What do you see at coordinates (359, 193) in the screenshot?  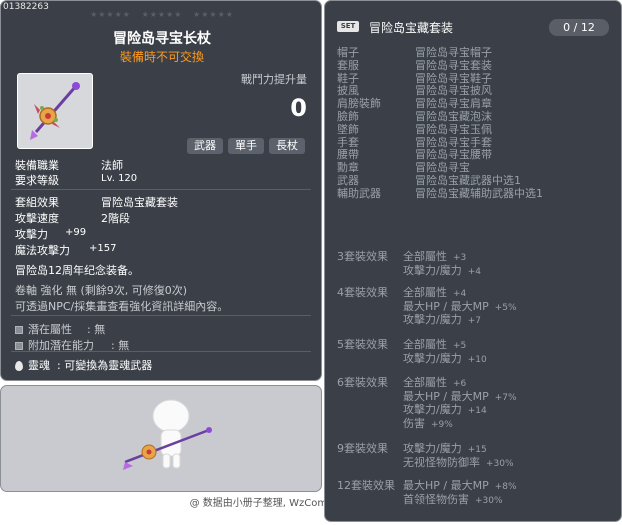 I see `set-part-slot: 輔助武器` at bounding box center [359, 193].